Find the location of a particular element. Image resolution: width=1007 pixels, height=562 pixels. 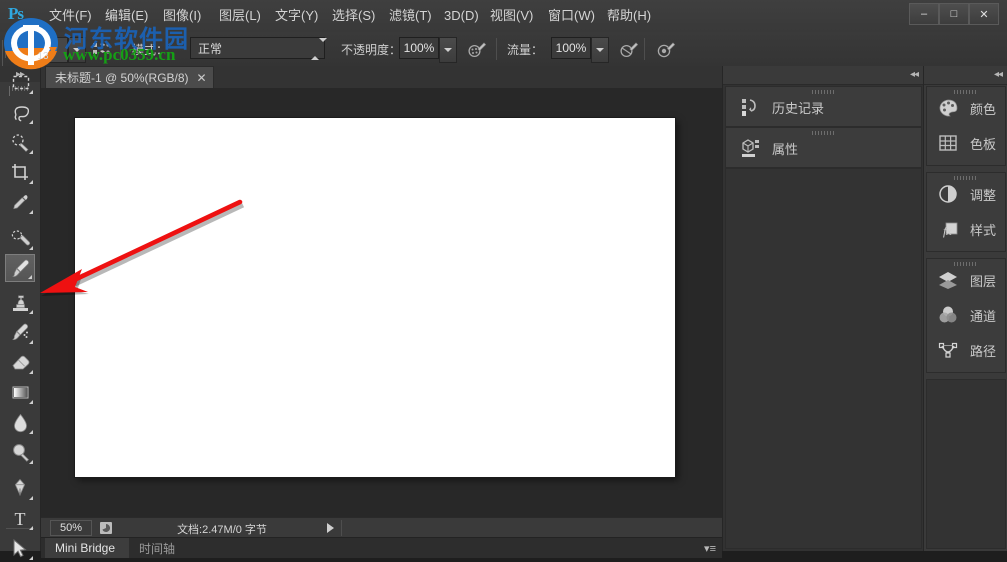

brush-panel-icon is located at coordinates (101, 48).